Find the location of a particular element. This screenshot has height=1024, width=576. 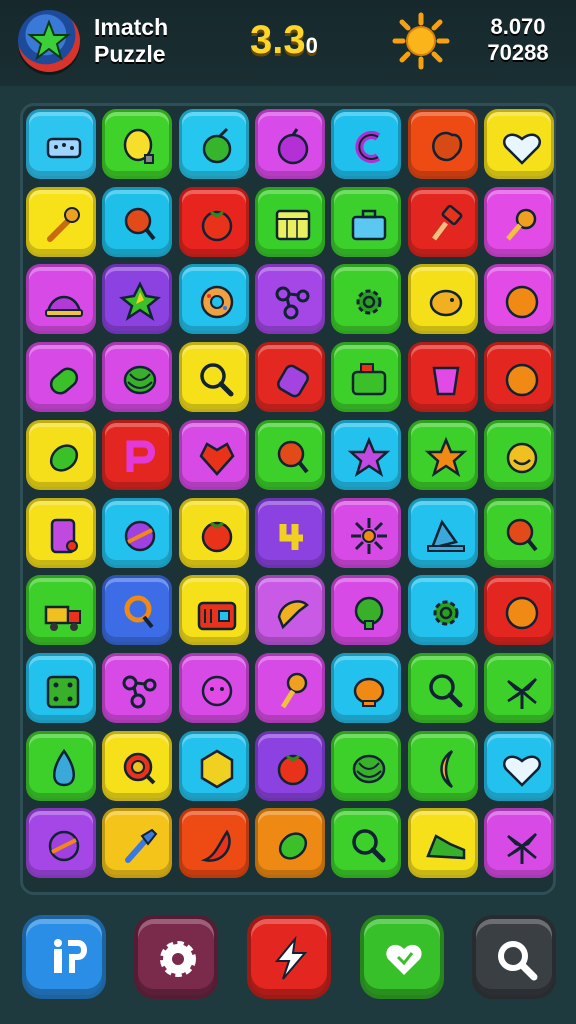

search-button is located at coordinates (514, 957).